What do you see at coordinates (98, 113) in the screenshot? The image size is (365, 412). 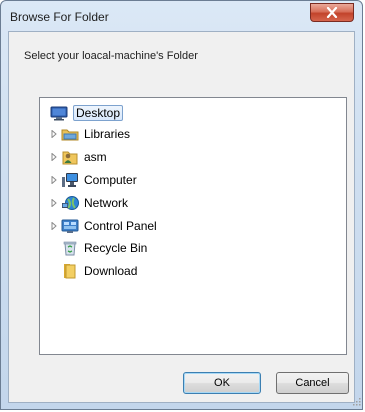 I see `tree-item-label: Desktop` at bounding box center [98, 113].